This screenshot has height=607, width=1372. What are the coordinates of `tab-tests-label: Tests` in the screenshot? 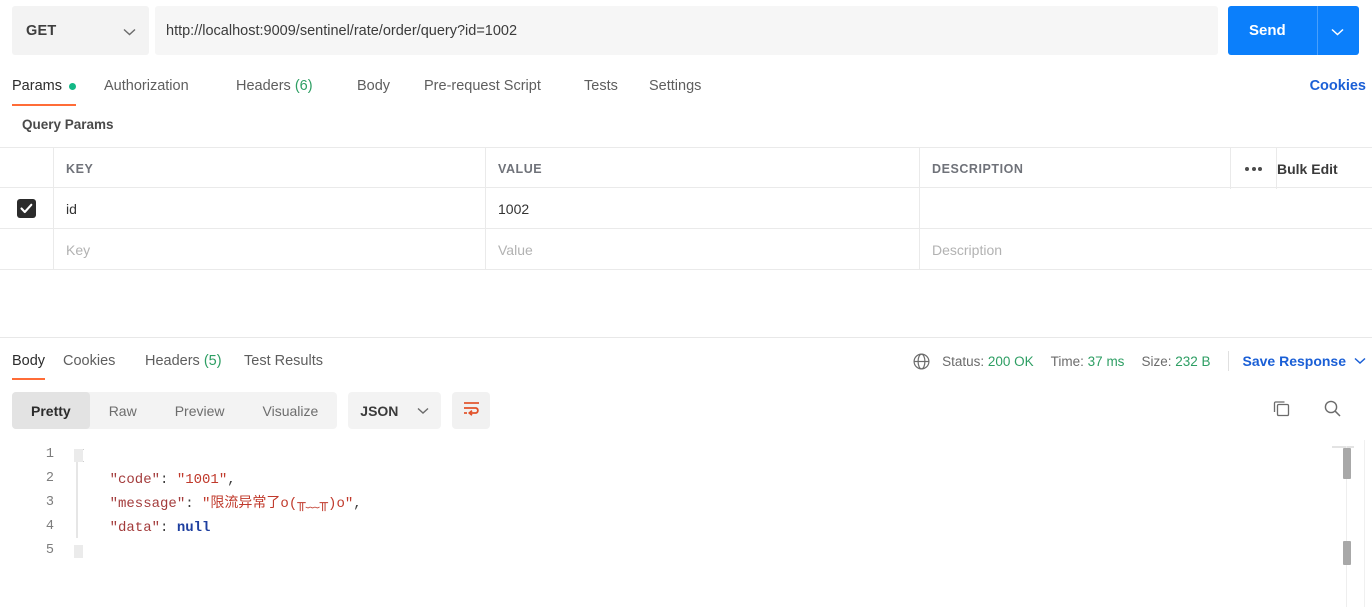 It's located at (601, 86).